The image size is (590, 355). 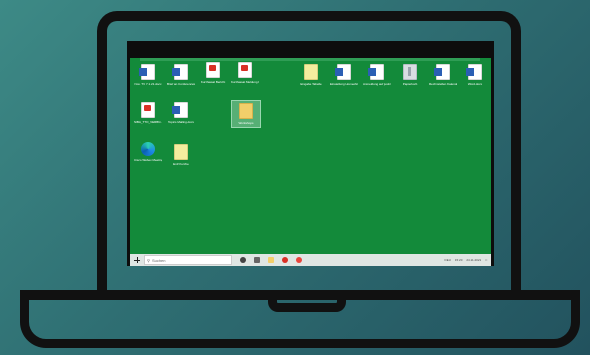 I want to click on desktop-icon: Brief an Conferencetabel.docx, so click(x=181, y=75).